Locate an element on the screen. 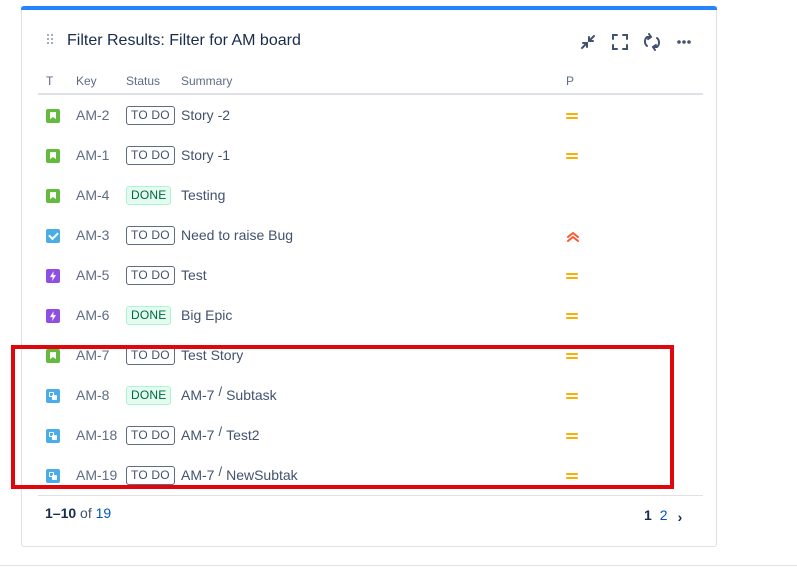 The width and height of the screenshot is (797, 570). page-bottom-divider is located at coordinates (398, 565).